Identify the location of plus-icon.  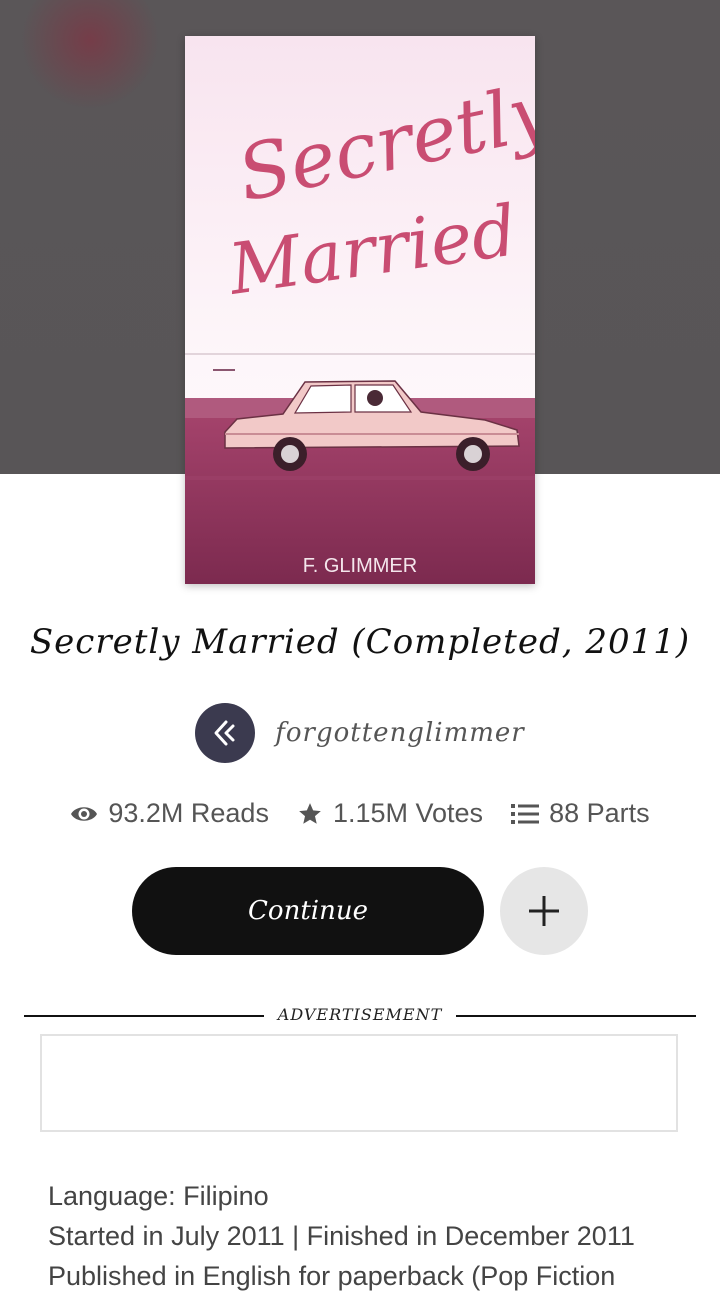
(544, 911).